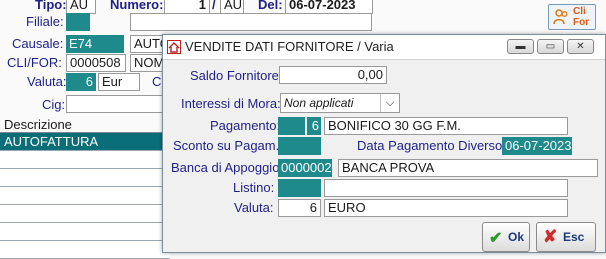 This screenshot has height=259, width=606. I want to click on pagamento-label: Pagamento:, so click(245, 125).